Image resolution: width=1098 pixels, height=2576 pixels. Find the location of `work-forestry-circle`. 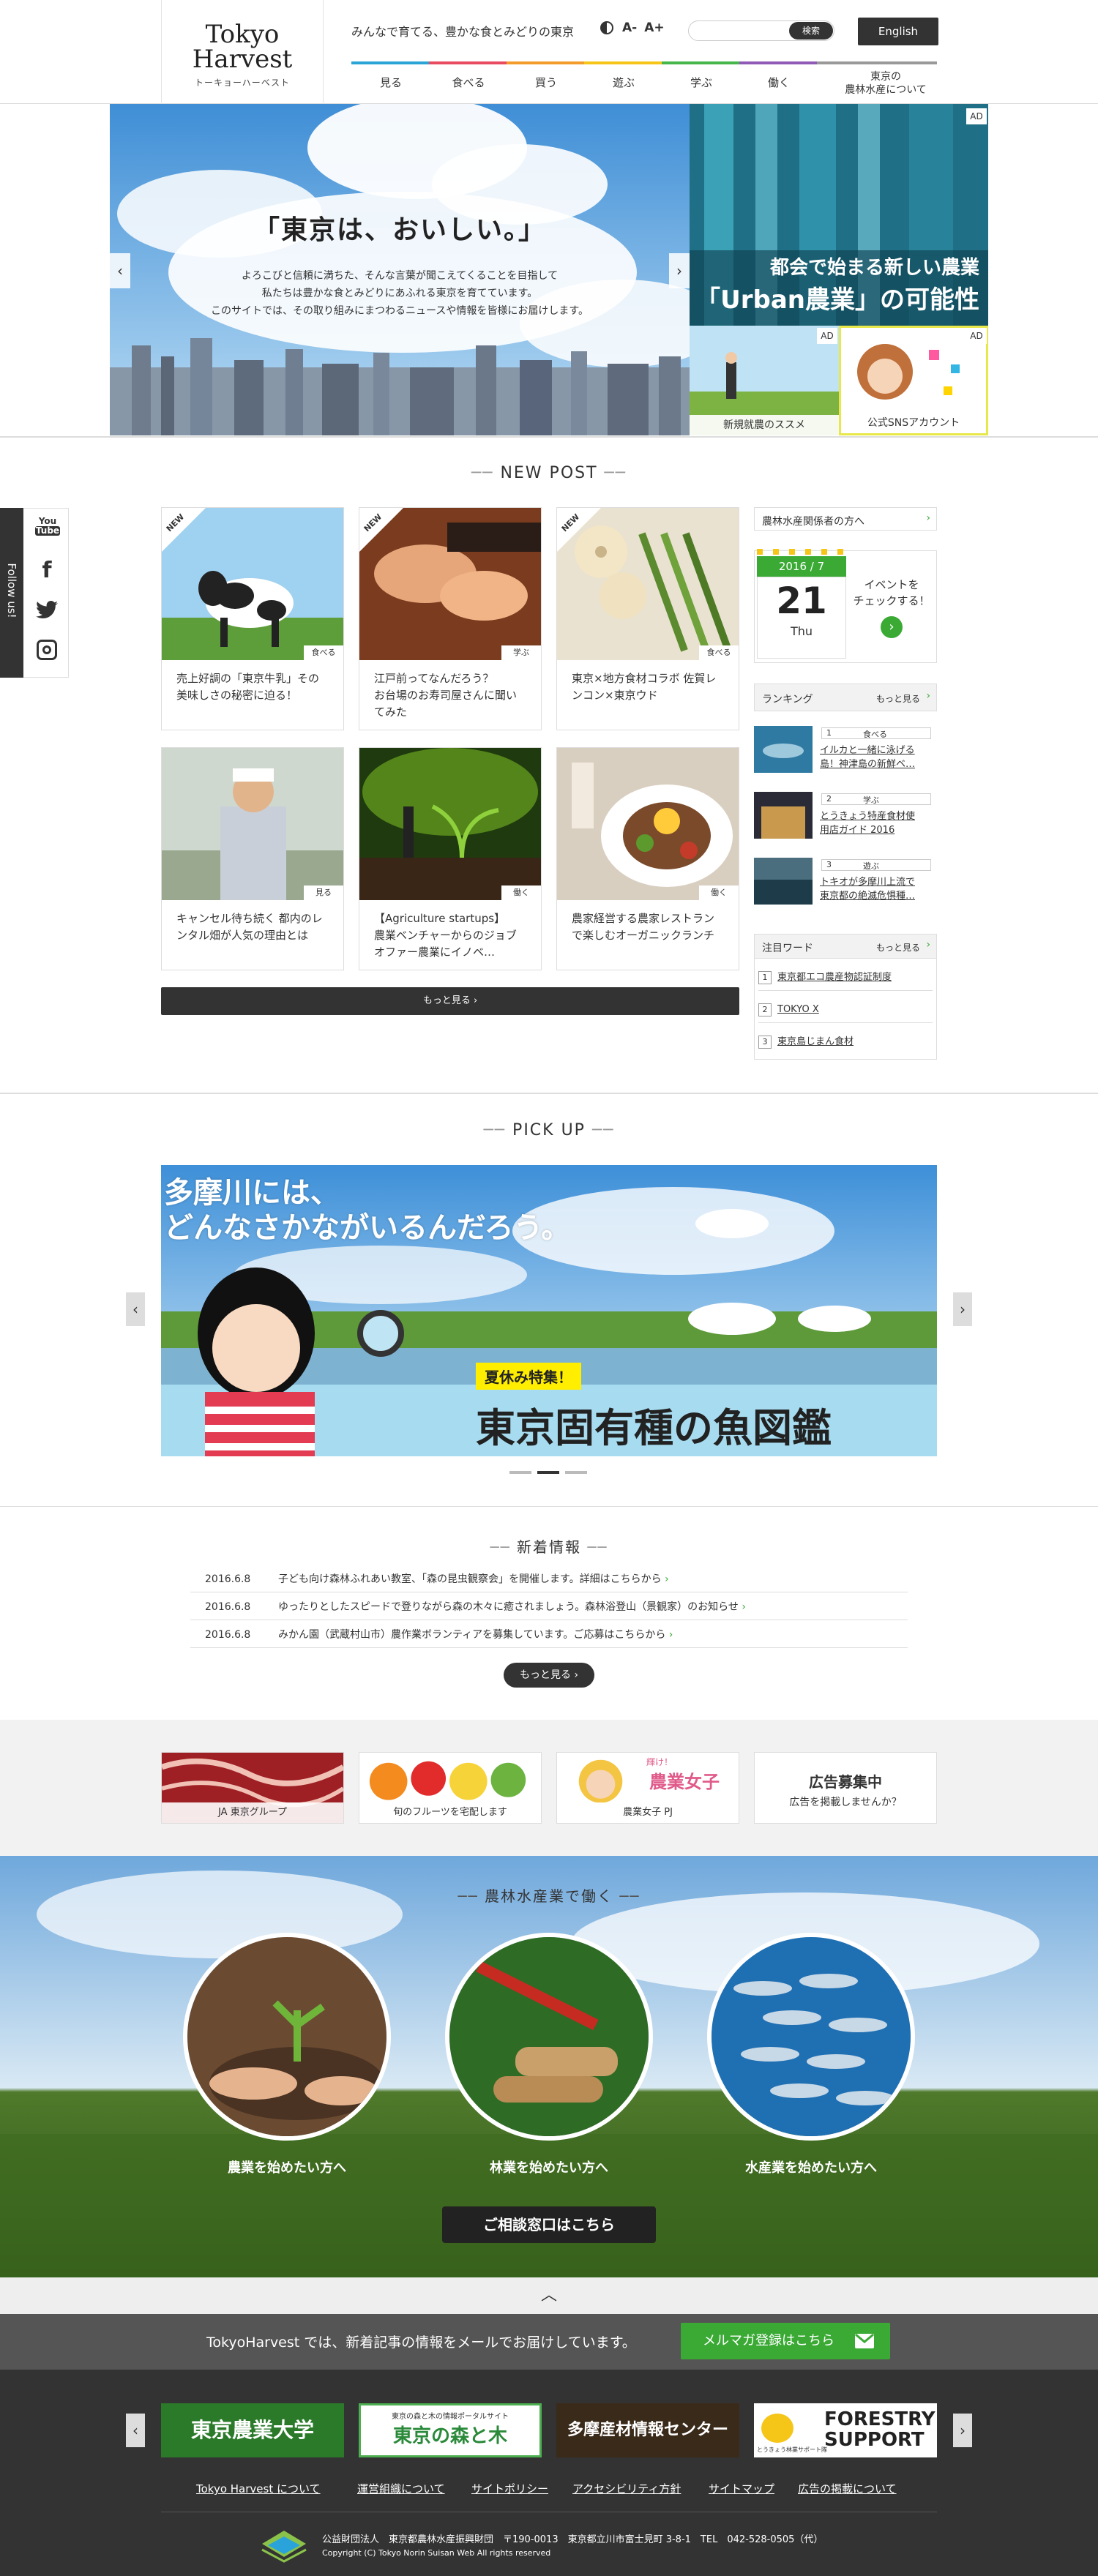

work-forestry-circle is located at coordinates (549, 2037).